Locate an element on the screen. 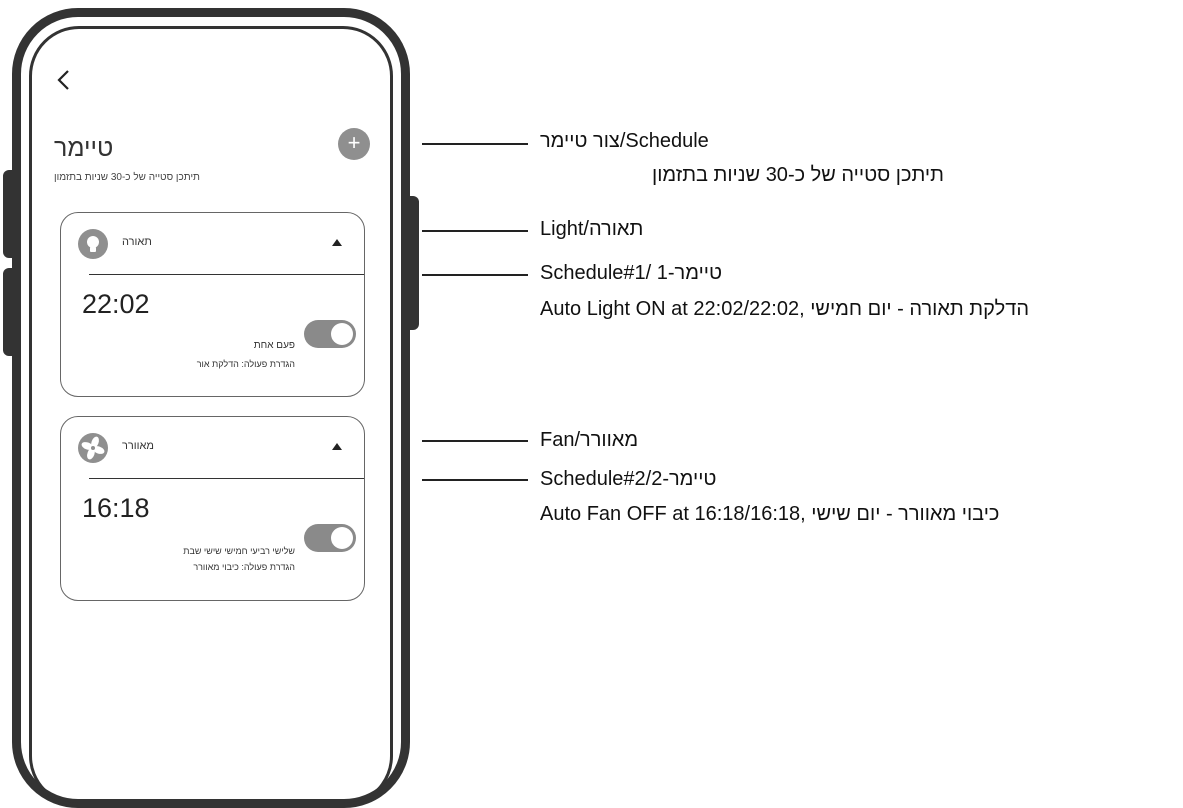 Image resolution: width=1183 pixels, height=808 pixels. schedule-time: 16:18 is located at coordinates (116, 508).